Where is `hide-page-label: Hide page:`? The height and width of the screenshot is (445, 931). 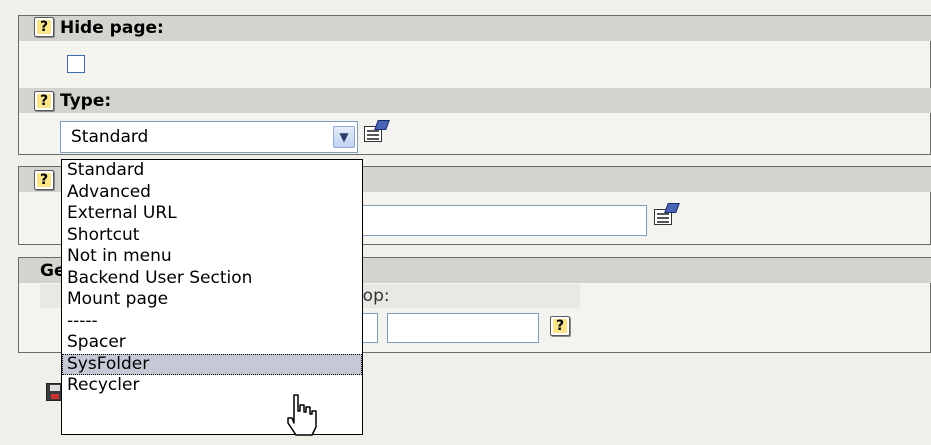
hide-page-label: Hide page: is located at coordinates (112, 28).